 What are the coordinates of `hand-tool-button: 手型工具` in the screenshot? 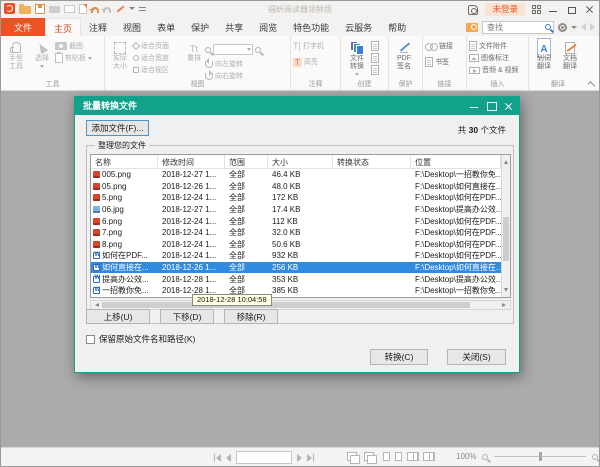 It's located at (16, 54).